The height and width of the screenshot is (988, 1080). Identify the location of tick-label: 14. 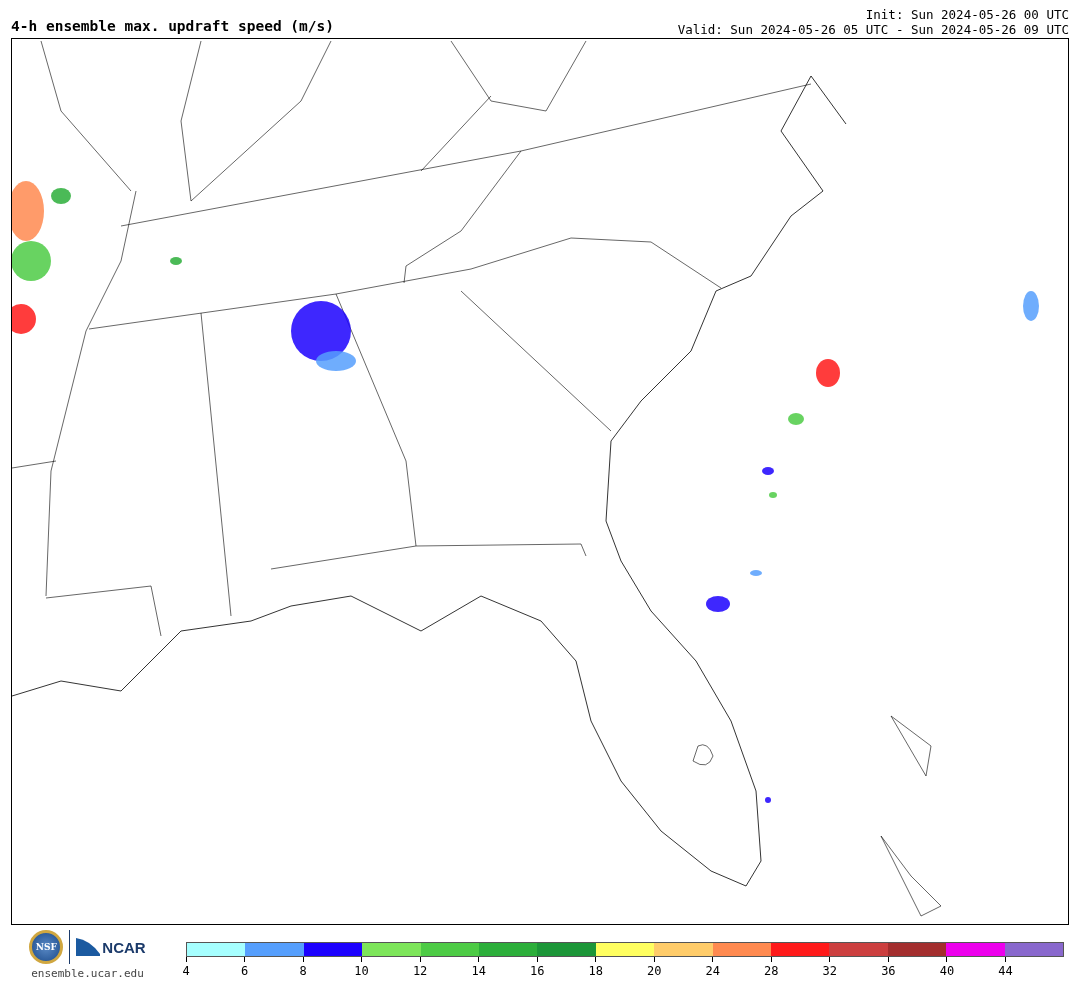
(478, 971).